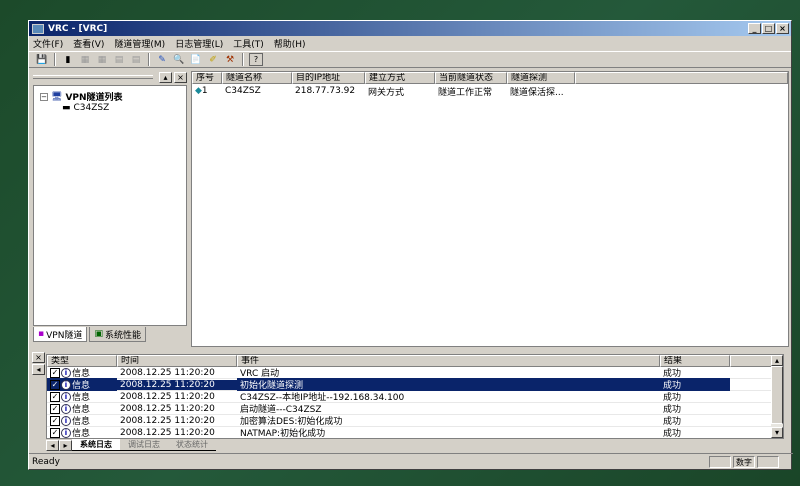 This screenshot has height=486, width=800. I want to click on tab-debug-log: 调试日志, so click(144, 445).